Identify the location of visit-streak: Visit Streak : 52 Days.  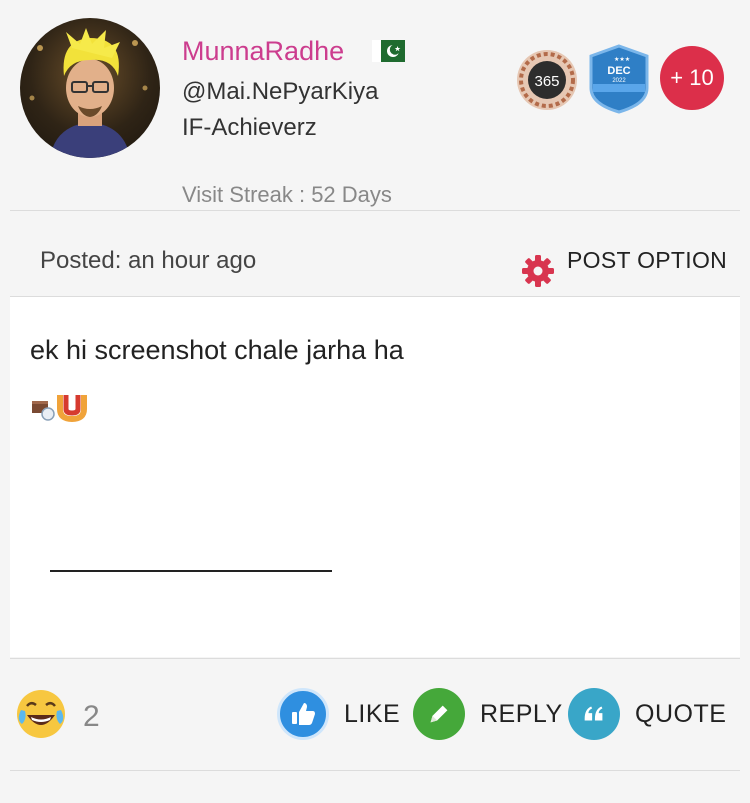
(287, 194).